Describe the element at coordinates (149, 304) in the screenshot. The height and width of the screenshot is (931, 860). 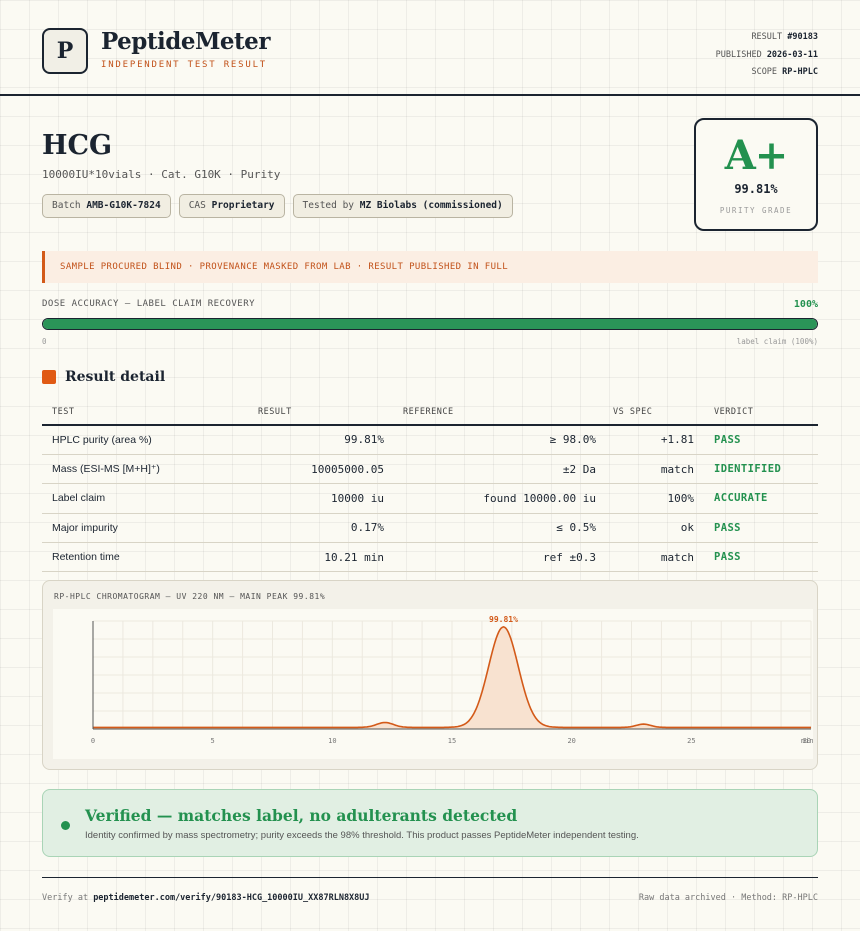
I see `dose-label: DOSE ACCURACY — LABEL CLAIM RECOVERY` at that location.